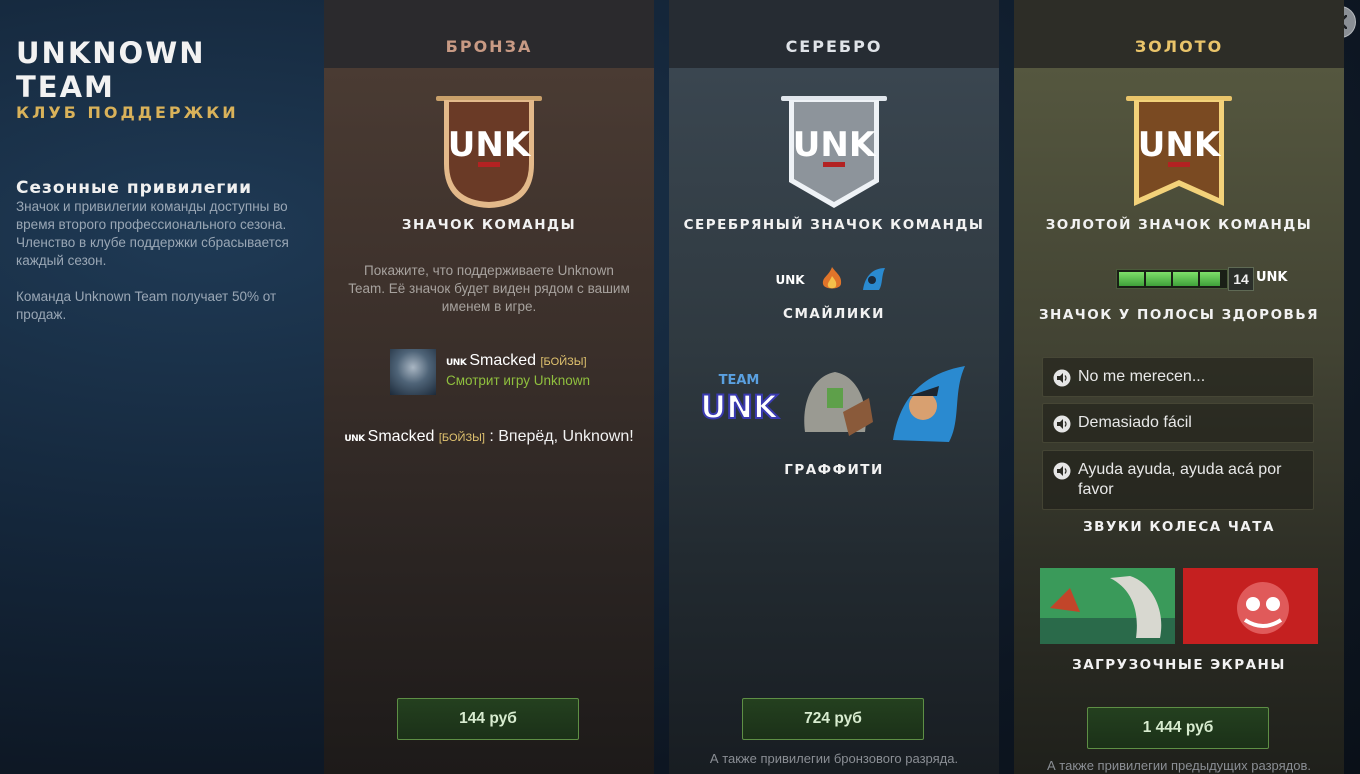 This screenshot has width=1360, height=774. Describe the element at coordinates (1179, 527) in the screenshot. I see `chat-wheel-label: ЗВУКИ КОЛЕСА ЧАТА` at that location.